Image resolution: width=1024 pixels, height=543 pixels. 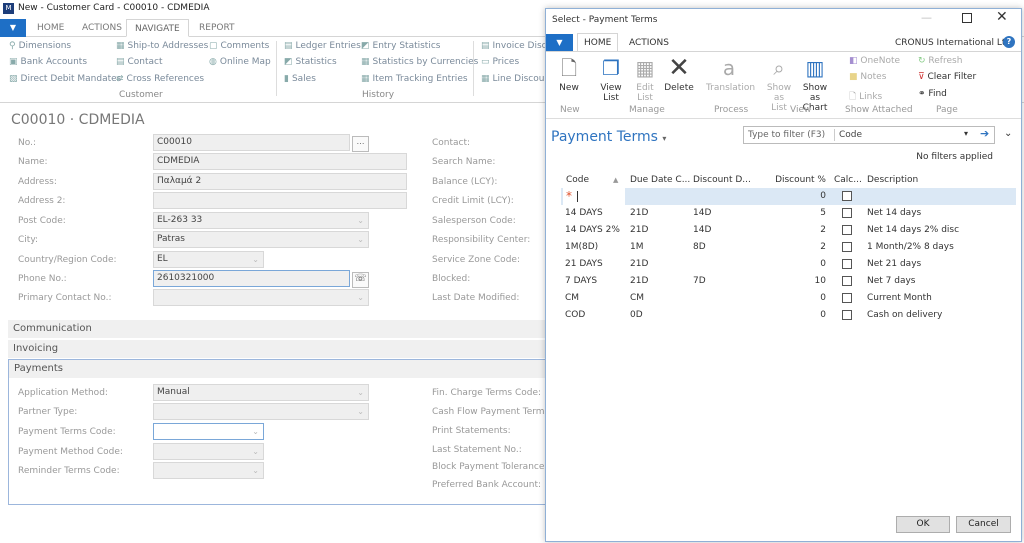 I want to click on ribbon-online-map: ◍ Online Map, so click(x=240, y=62).